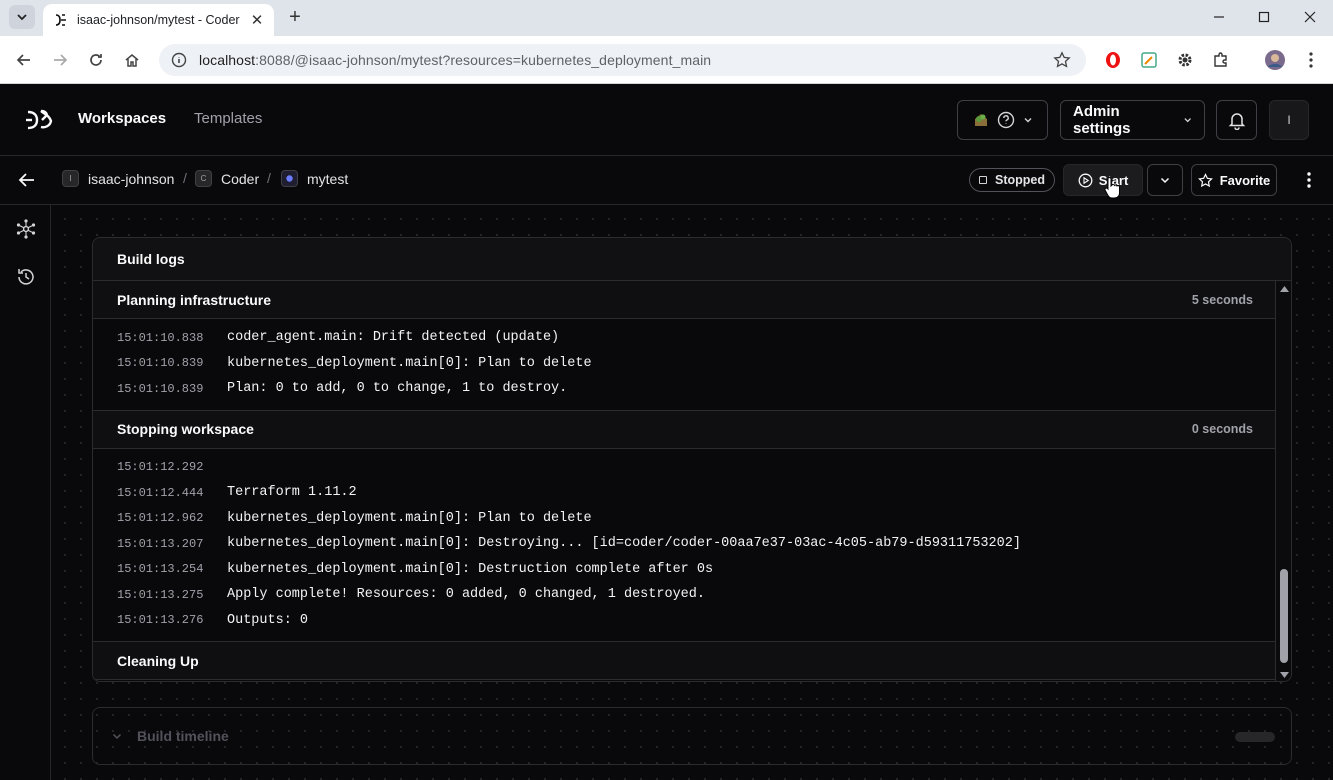  I want to click on scrollbar-thumb, so click(1284, 616).